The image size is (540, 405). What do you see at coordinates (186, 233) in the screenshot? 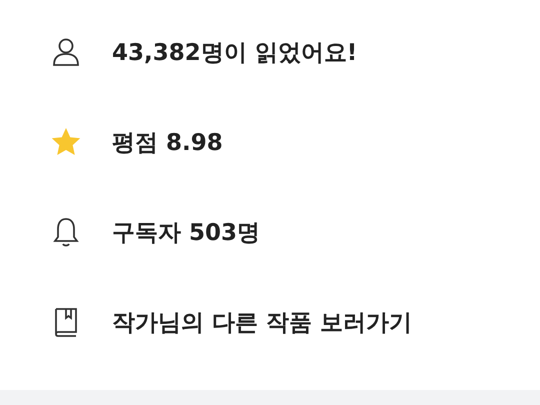
I see `info-text: 구독자 503명` at bounding box center [186, 233].